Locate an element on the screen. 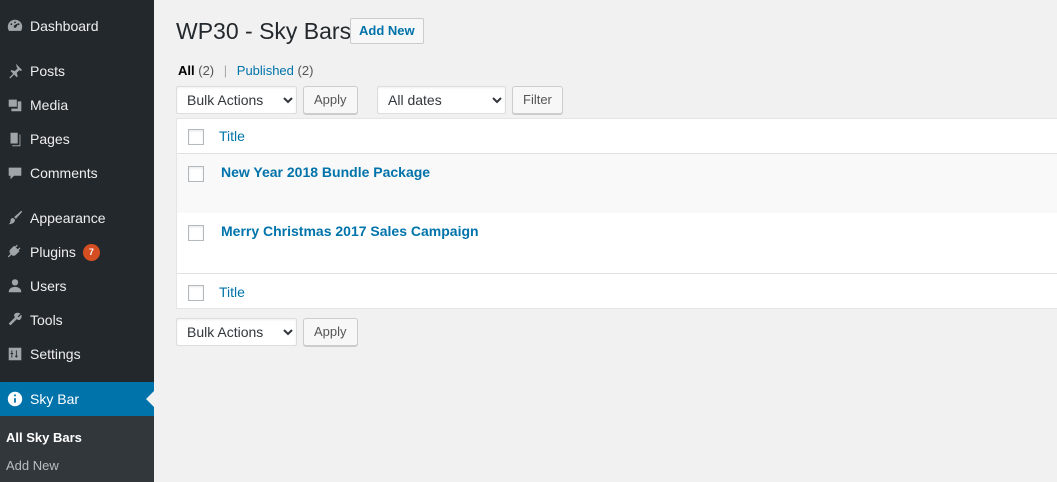 Image resolution: width=1057 pixels, height=482 pixels. title-column-footer: Title is located at coordinates (232, 292).